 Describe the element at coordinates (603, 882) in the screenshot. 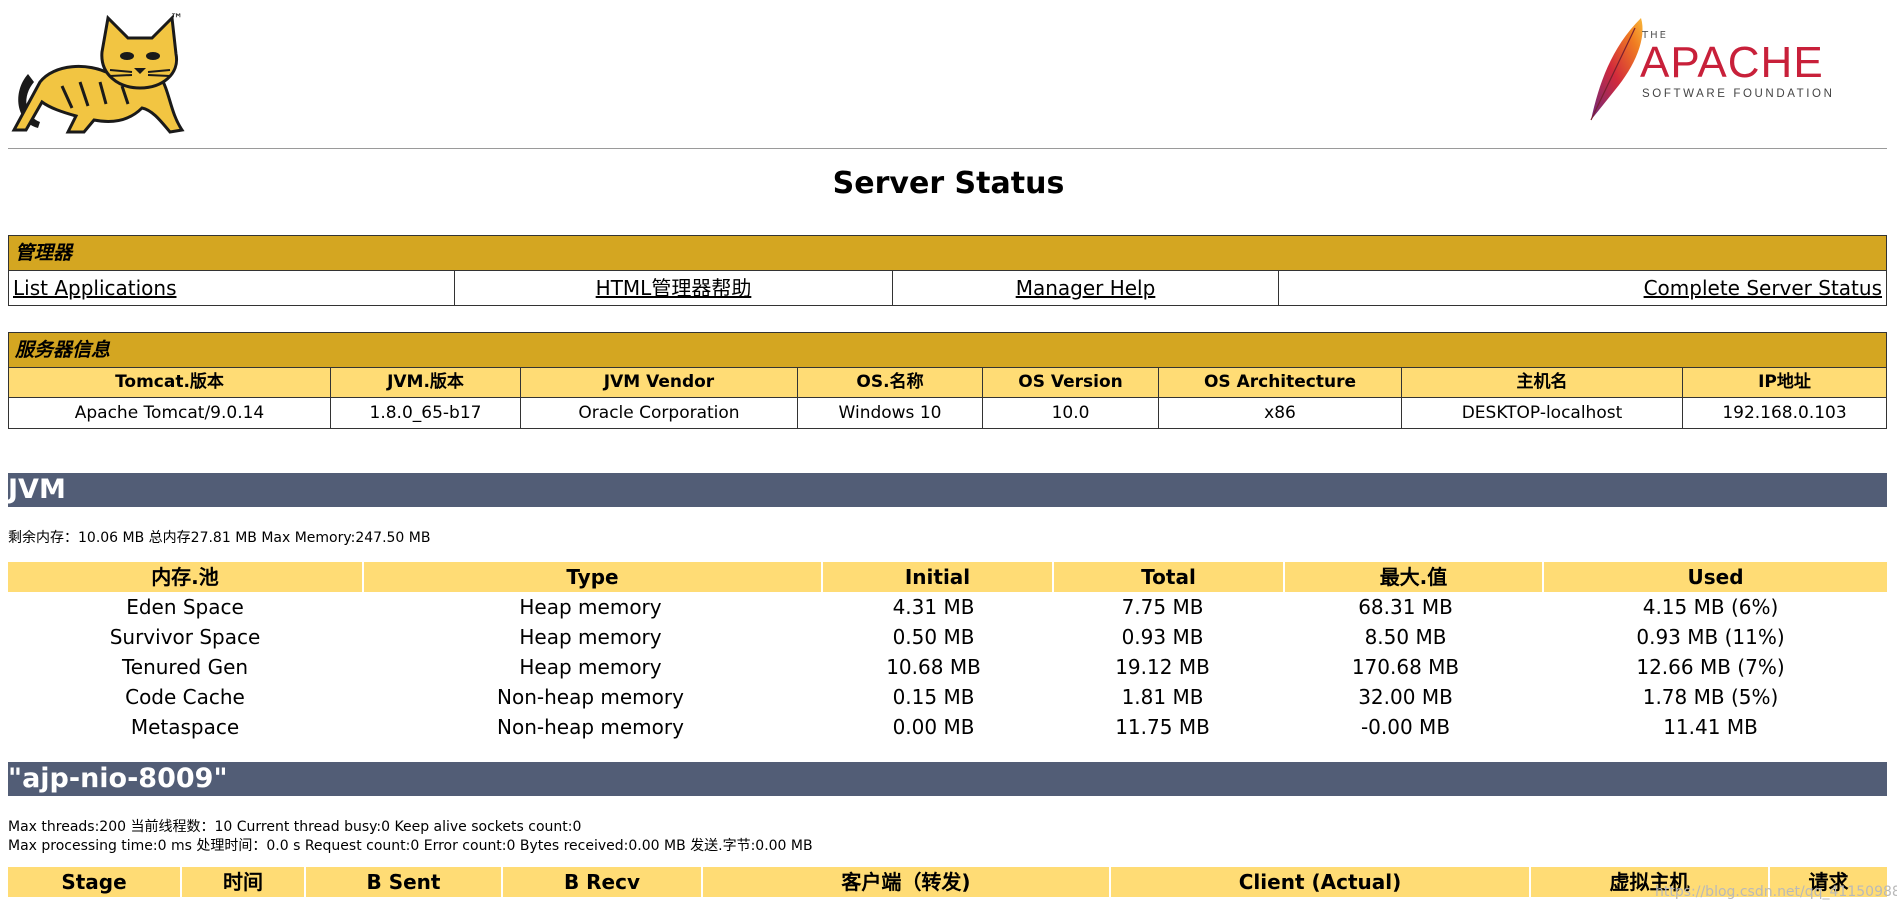

I see `header-cell: B Recv` at that location.